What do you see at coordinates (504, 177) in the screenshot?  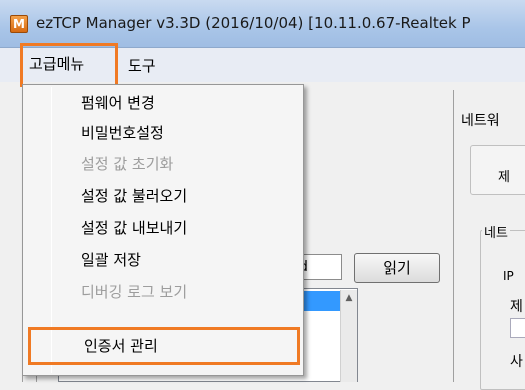 I see `product-label: 제` at bounding box center [504, 177].